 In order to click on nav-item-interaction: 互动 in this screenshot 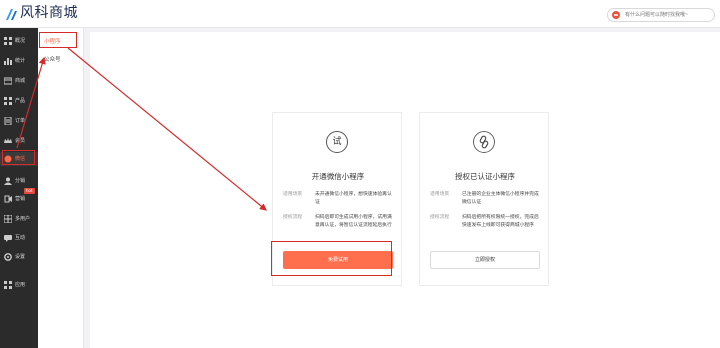, I will do `click(19, 238)`.